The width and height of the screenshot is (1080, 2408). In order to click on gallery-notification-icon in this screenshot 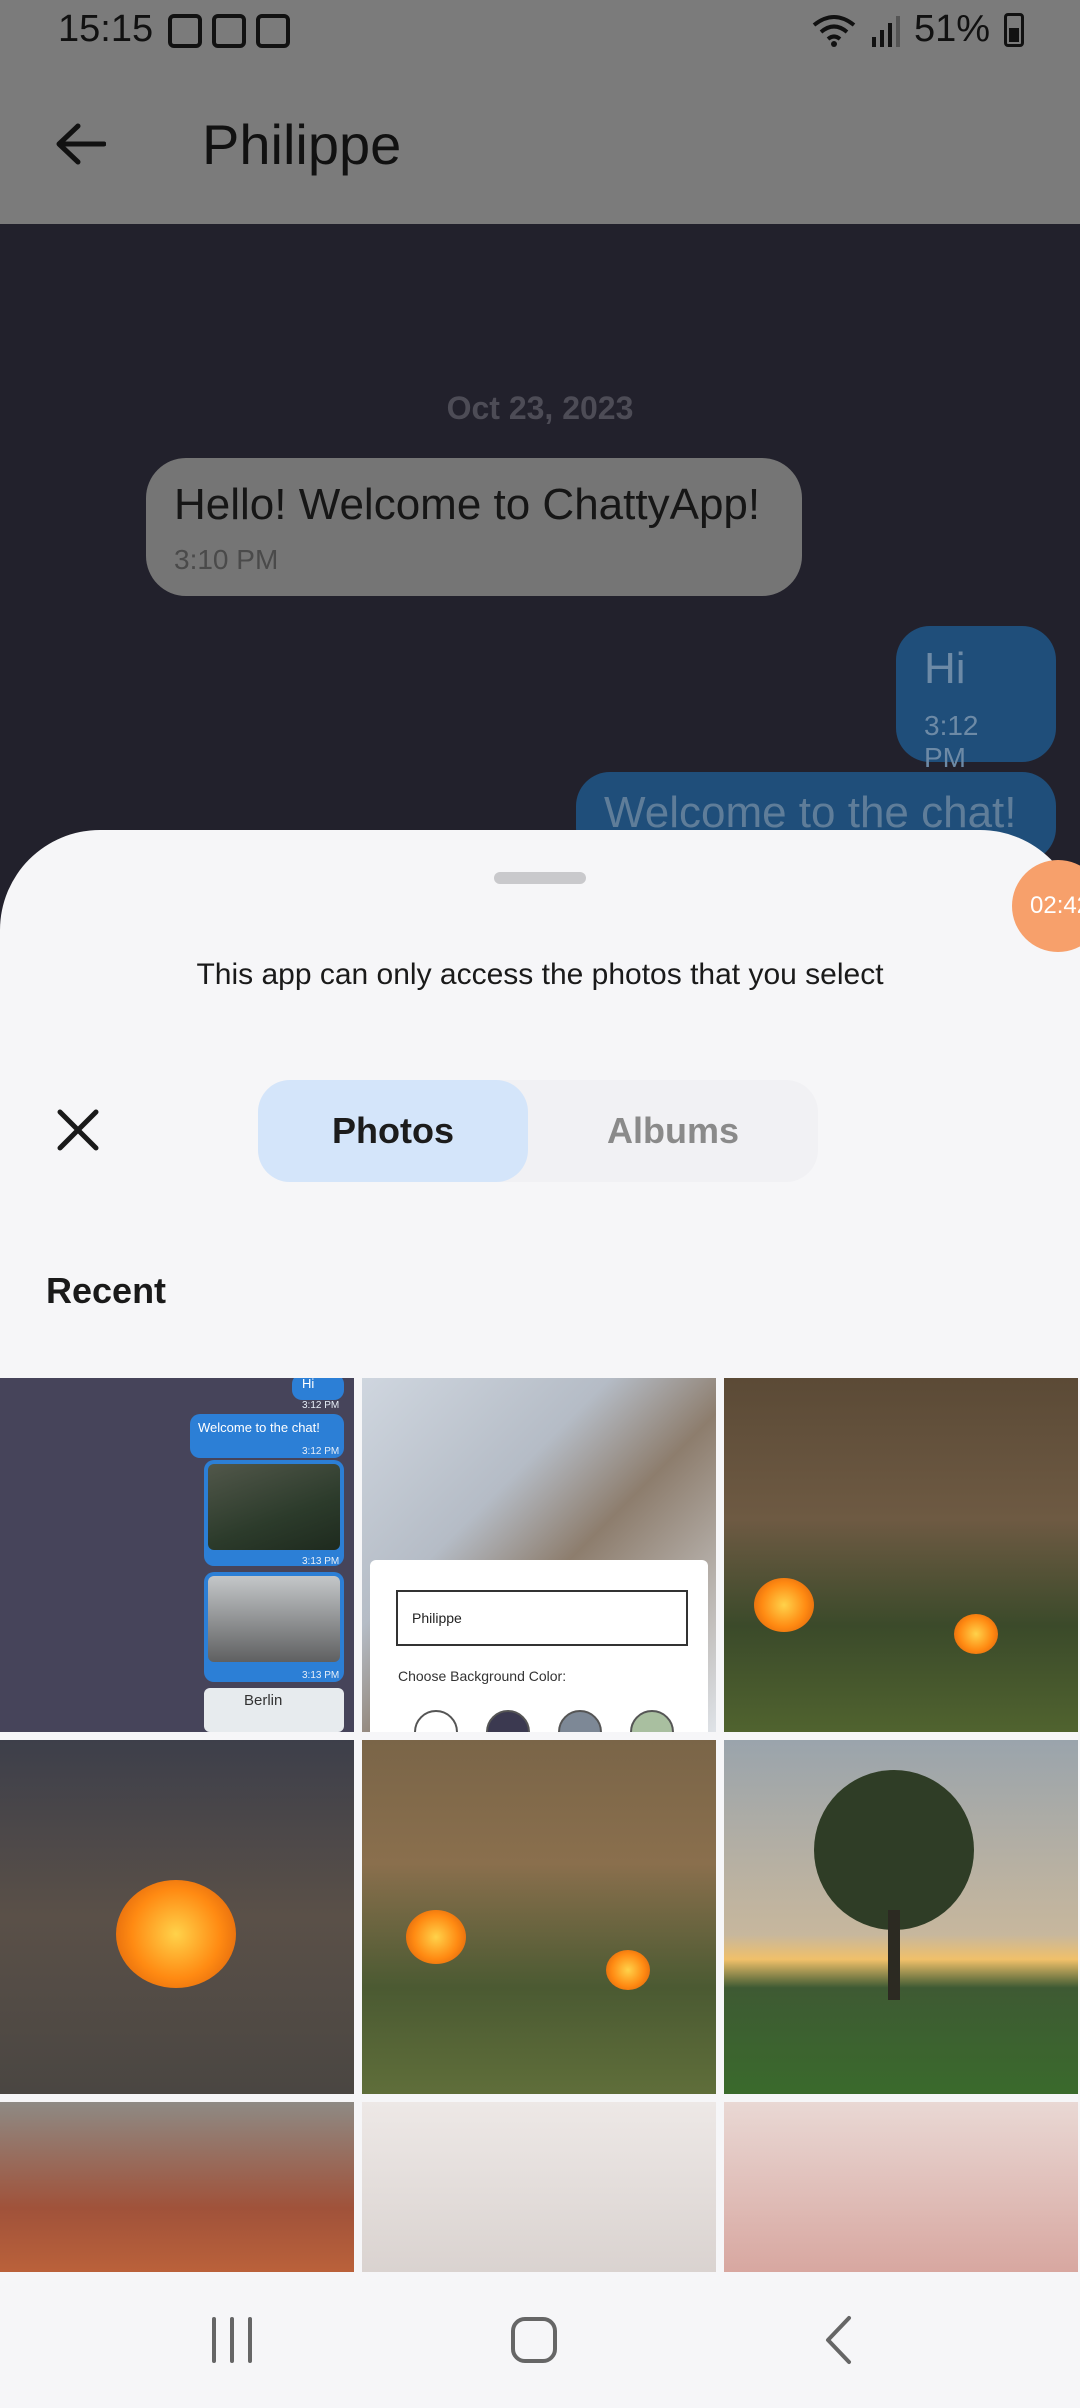, I will do `click(185, 31)`.